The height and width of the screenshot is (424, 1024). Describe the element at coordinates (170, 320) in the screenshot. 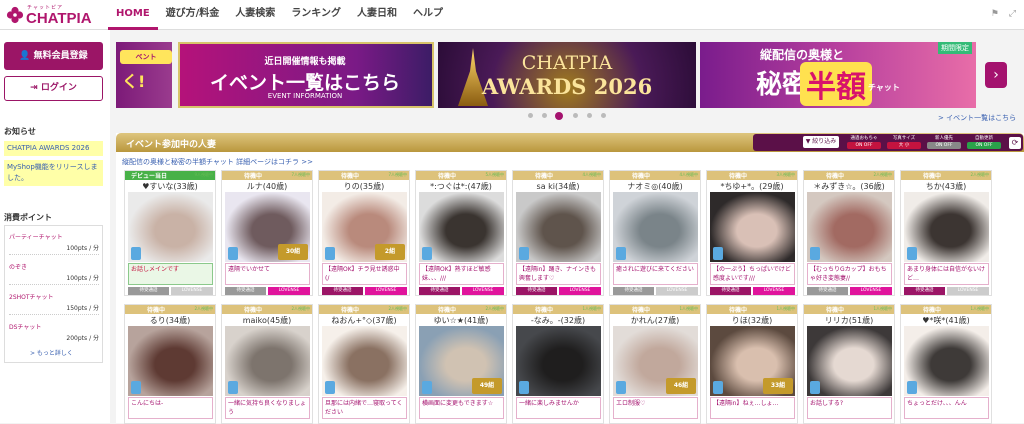

I see `performer-name: るり(34歳)` at that location.